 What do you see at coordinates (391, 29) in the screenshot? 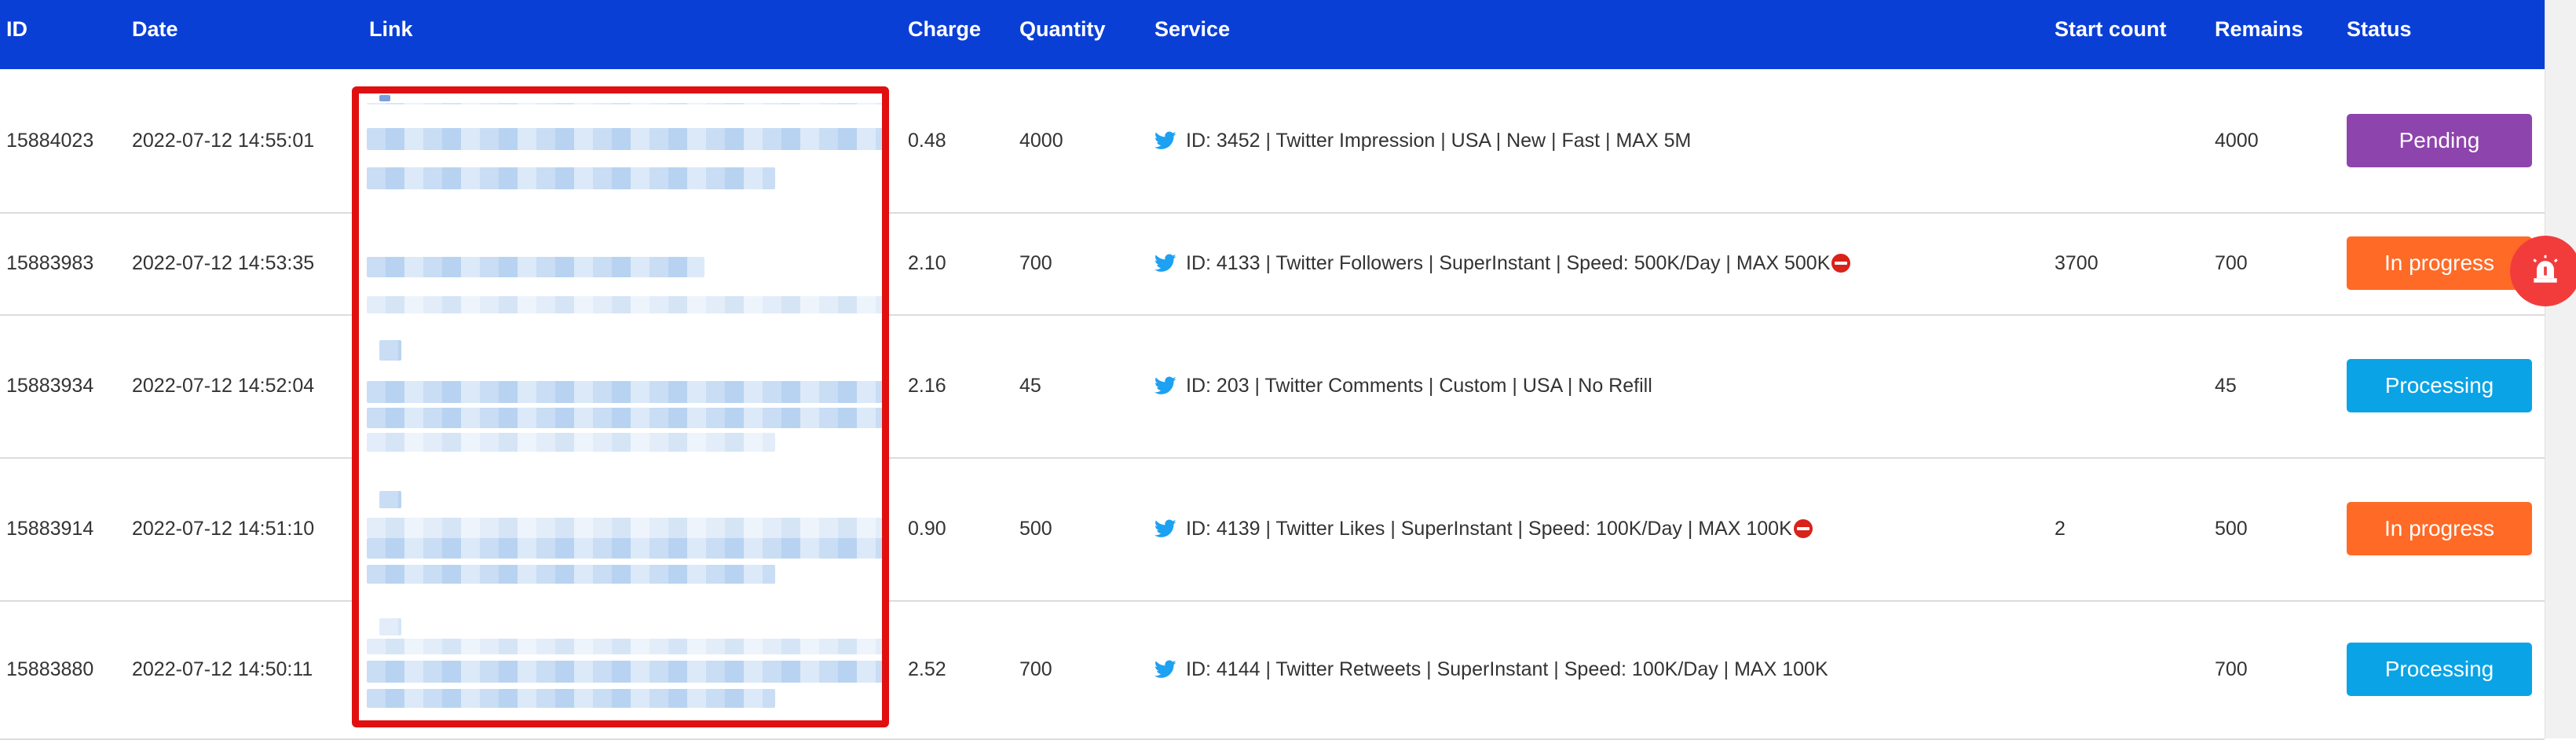
I see `header-link: Link` at bounding box center [391, 29].